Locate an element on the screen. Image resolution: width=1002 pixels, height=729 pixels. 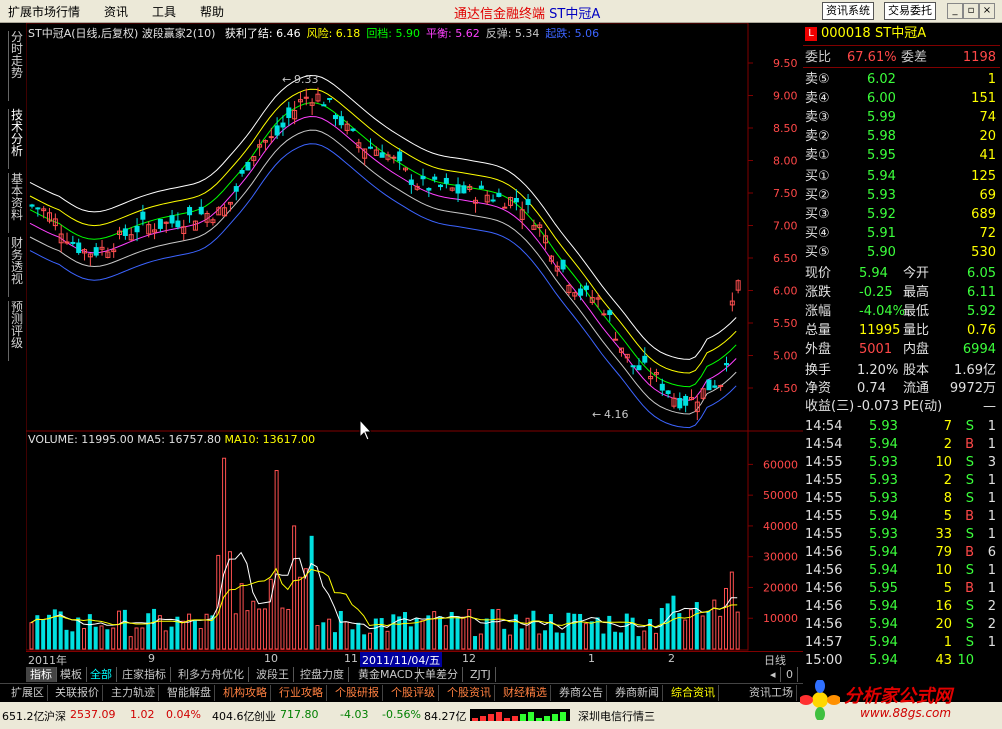
tick-row: 14:55 5.93 10 S 3 is located at coordinates (901, 463).